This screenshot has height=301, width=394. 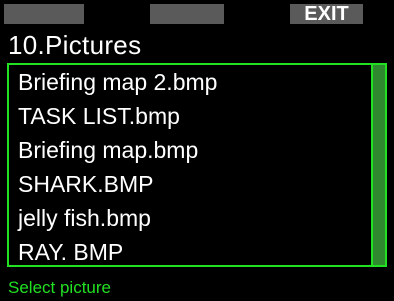 What do you see at coordinates (108, 150) in the screenshot?
I see `picture-list-item: Briefing map.bmp` at bounding box center [108, 150].